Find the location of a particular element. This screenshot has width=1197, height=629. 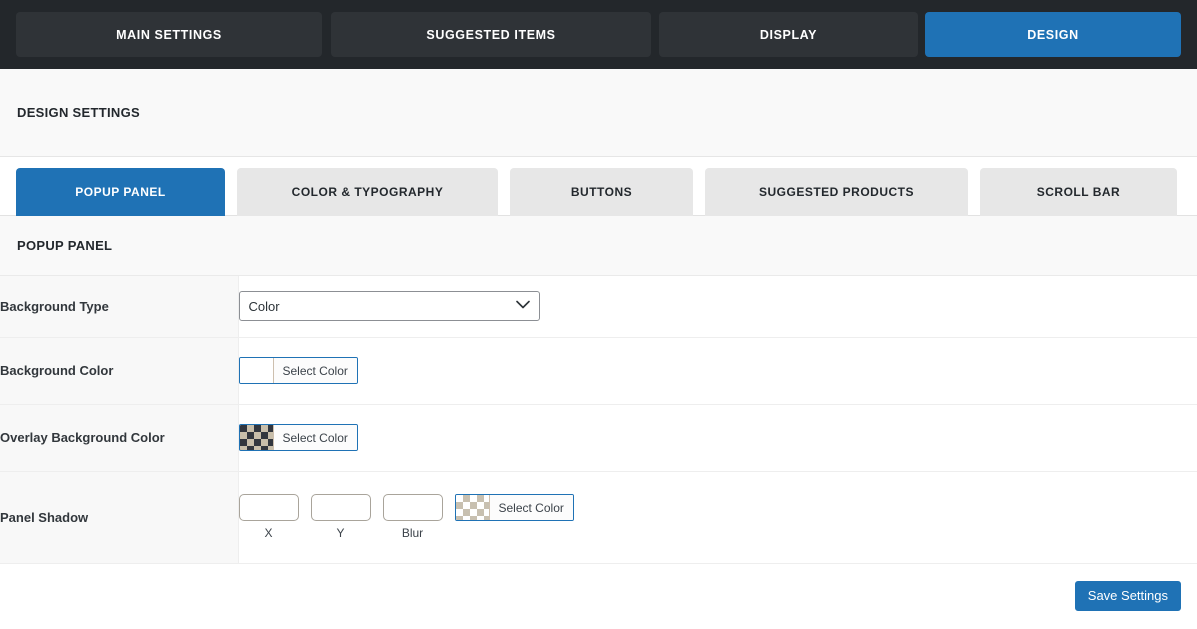

panel-shadow-x-field: X is located at coordinates (268, 517).